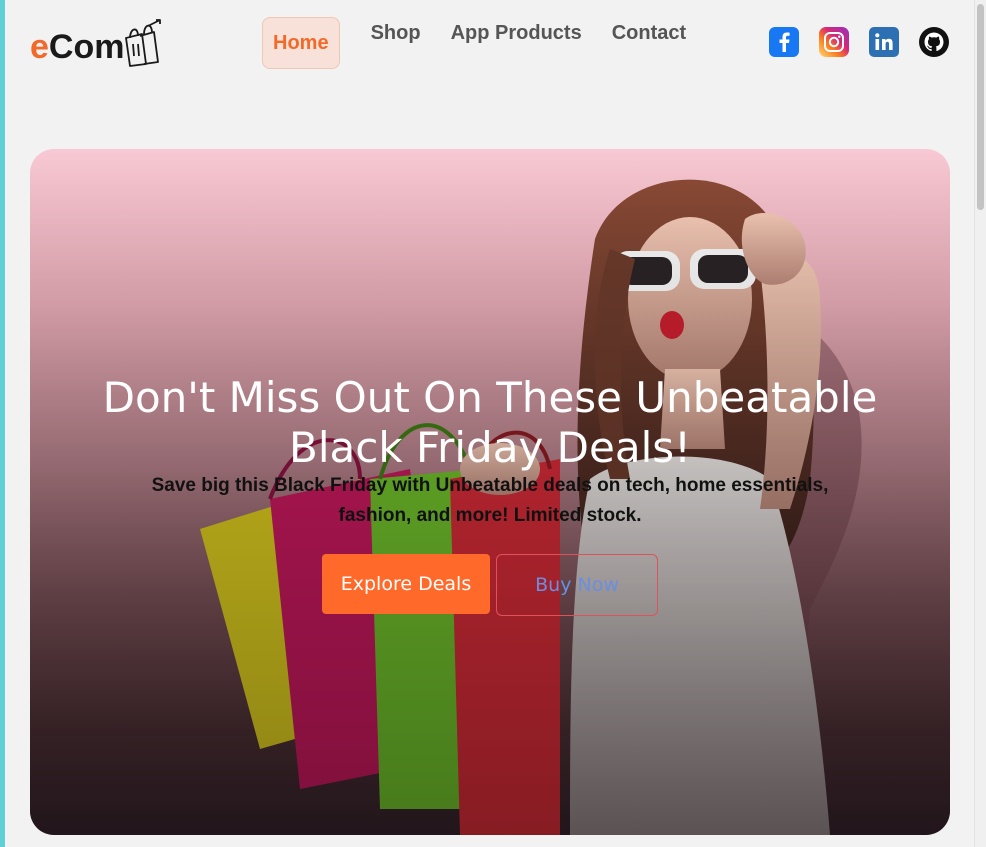  Describe the element at coordinates (649, 43) in the screenshot. I see `nav-contact: Contact` at that location.